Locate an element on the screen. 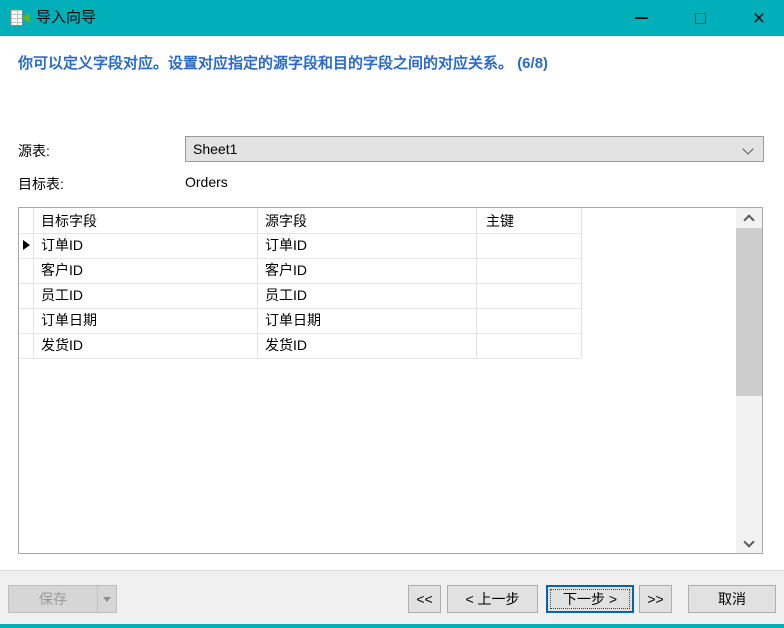 The width and height of the screenshot is (784, 628). vertical-scrollbar is located at coordinates (749, 380).